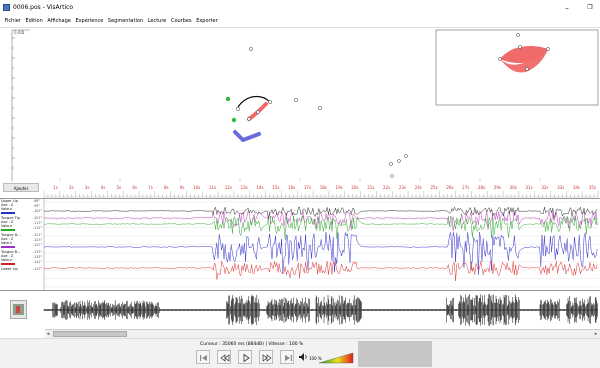 This screenshot has height=368, width=600. Describe the element at coordinates (434, 187) in the screenshot. I see `timeline-tick-label: 25s` at that location.